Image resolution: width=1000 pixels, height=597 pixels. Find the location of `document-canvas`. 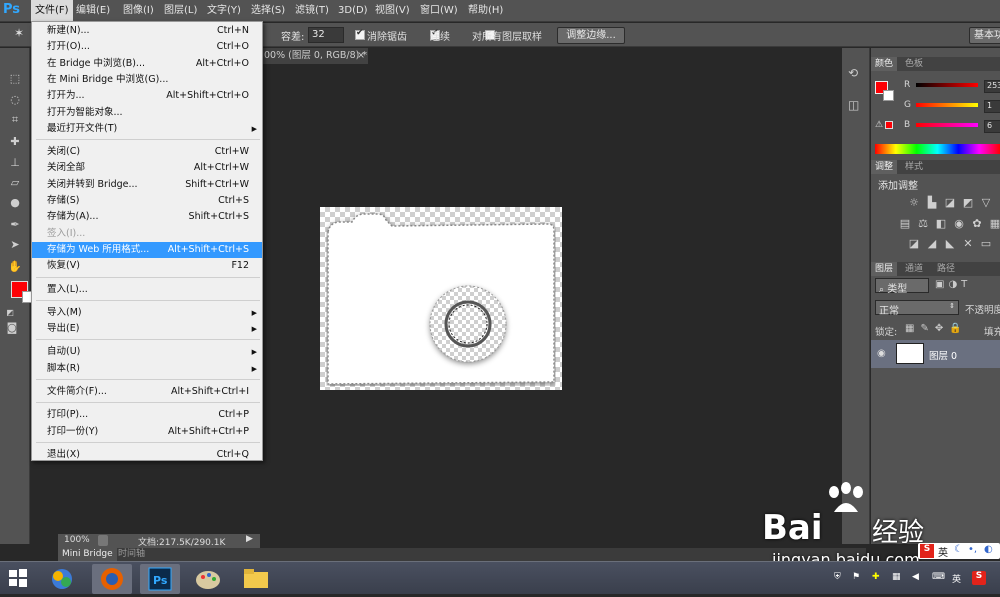

document-canvas is located at coordinates (441, 298).